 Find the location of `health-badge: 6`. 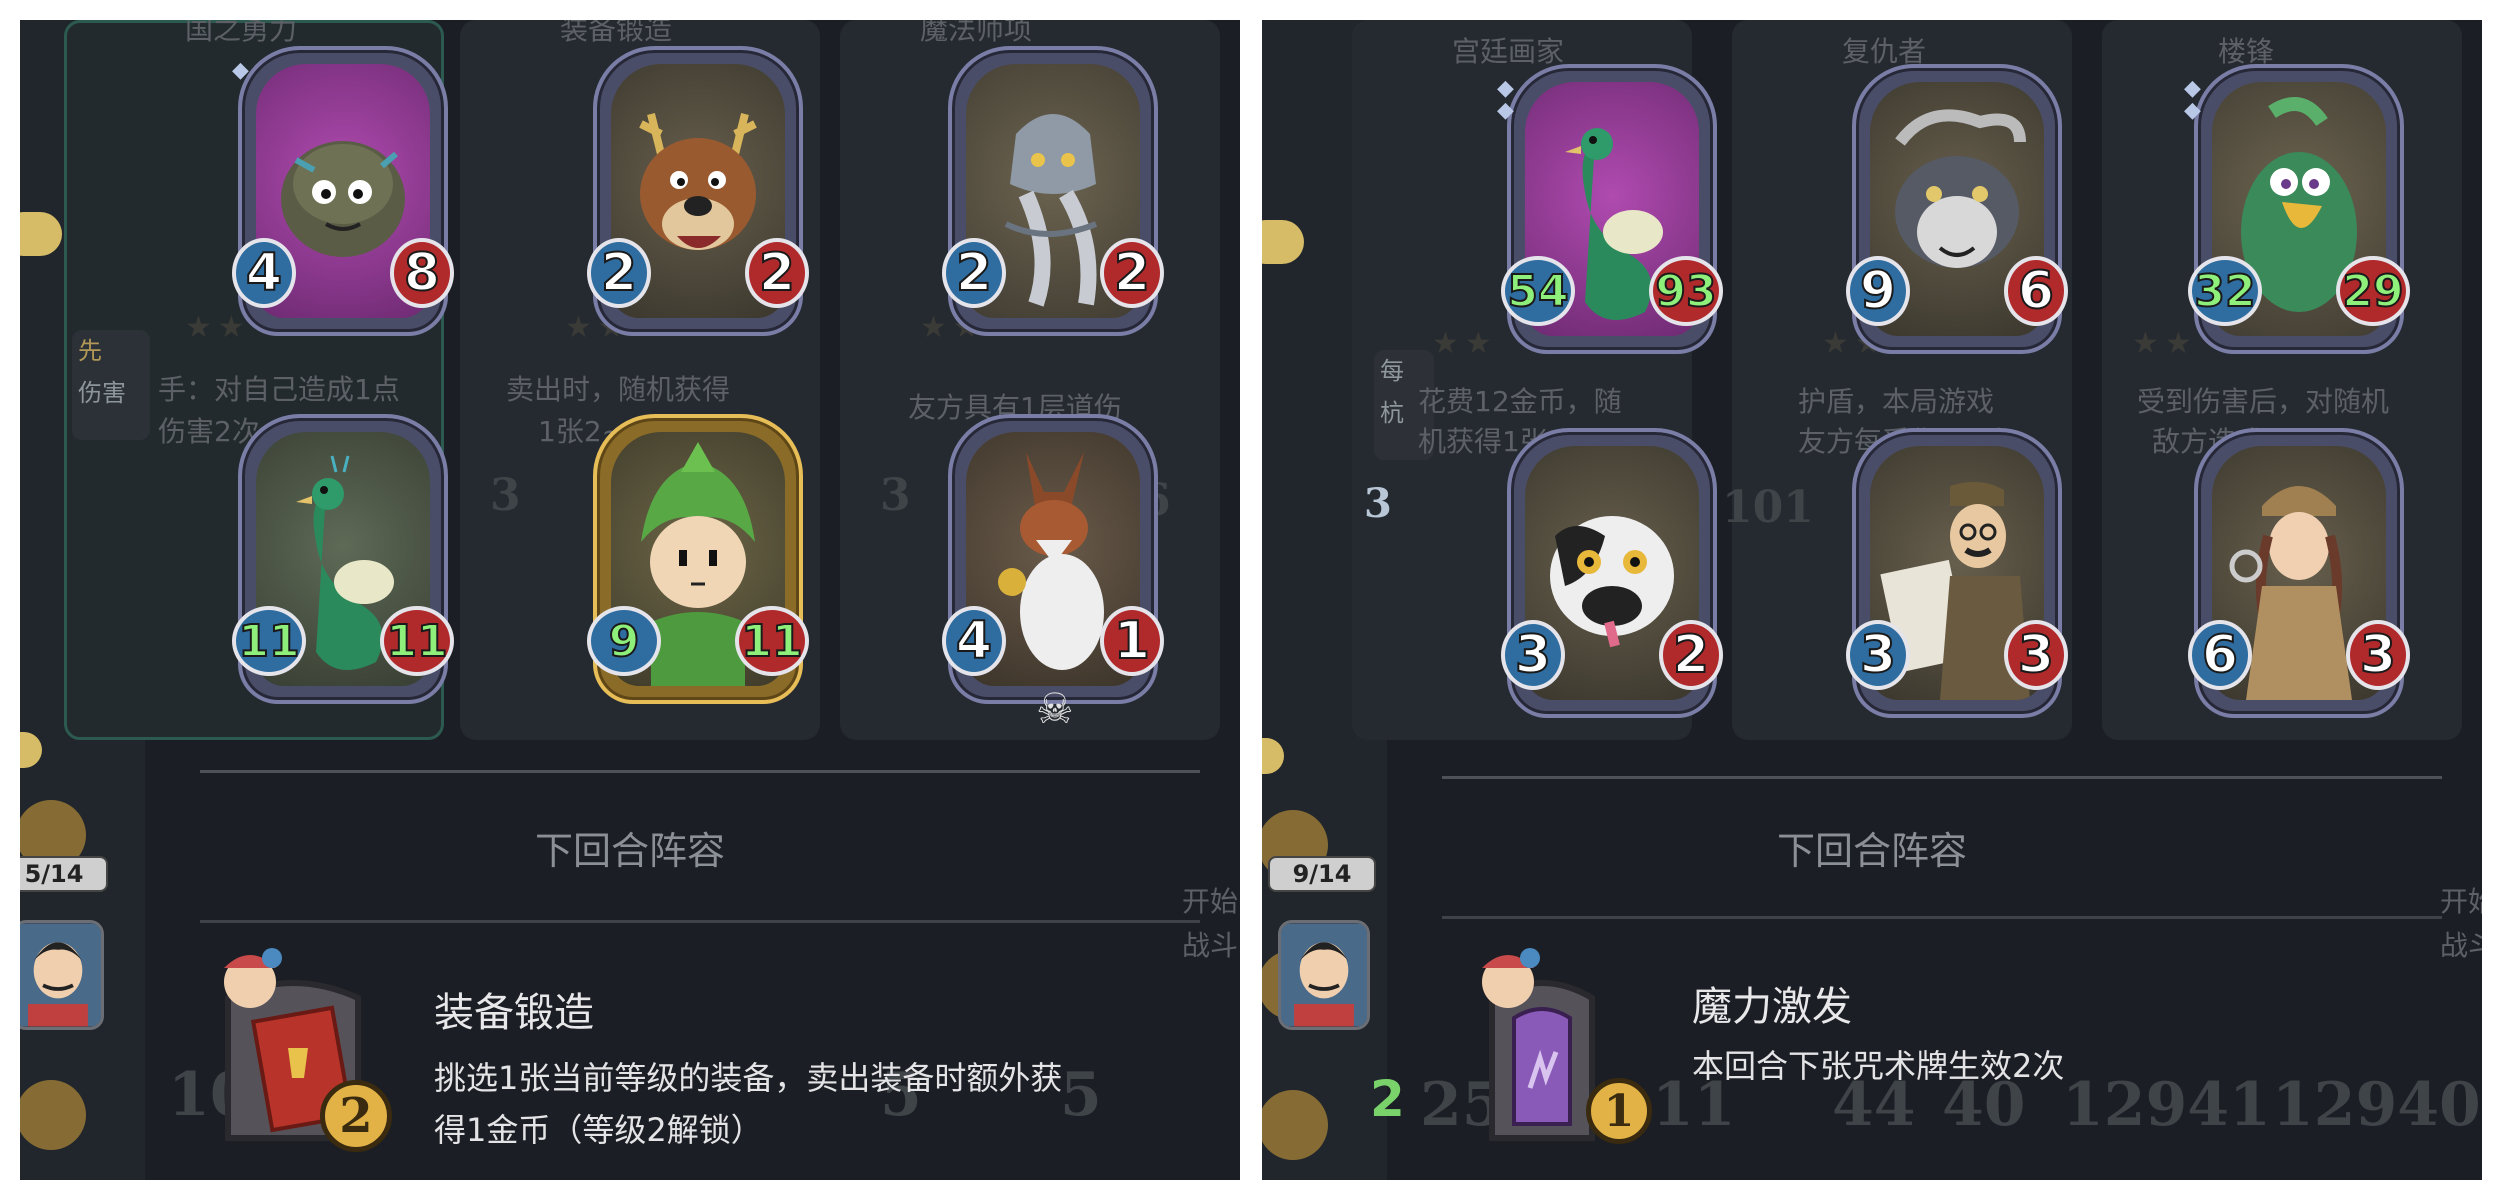

health-badge: 6 is located at coordinates (2036, 291).